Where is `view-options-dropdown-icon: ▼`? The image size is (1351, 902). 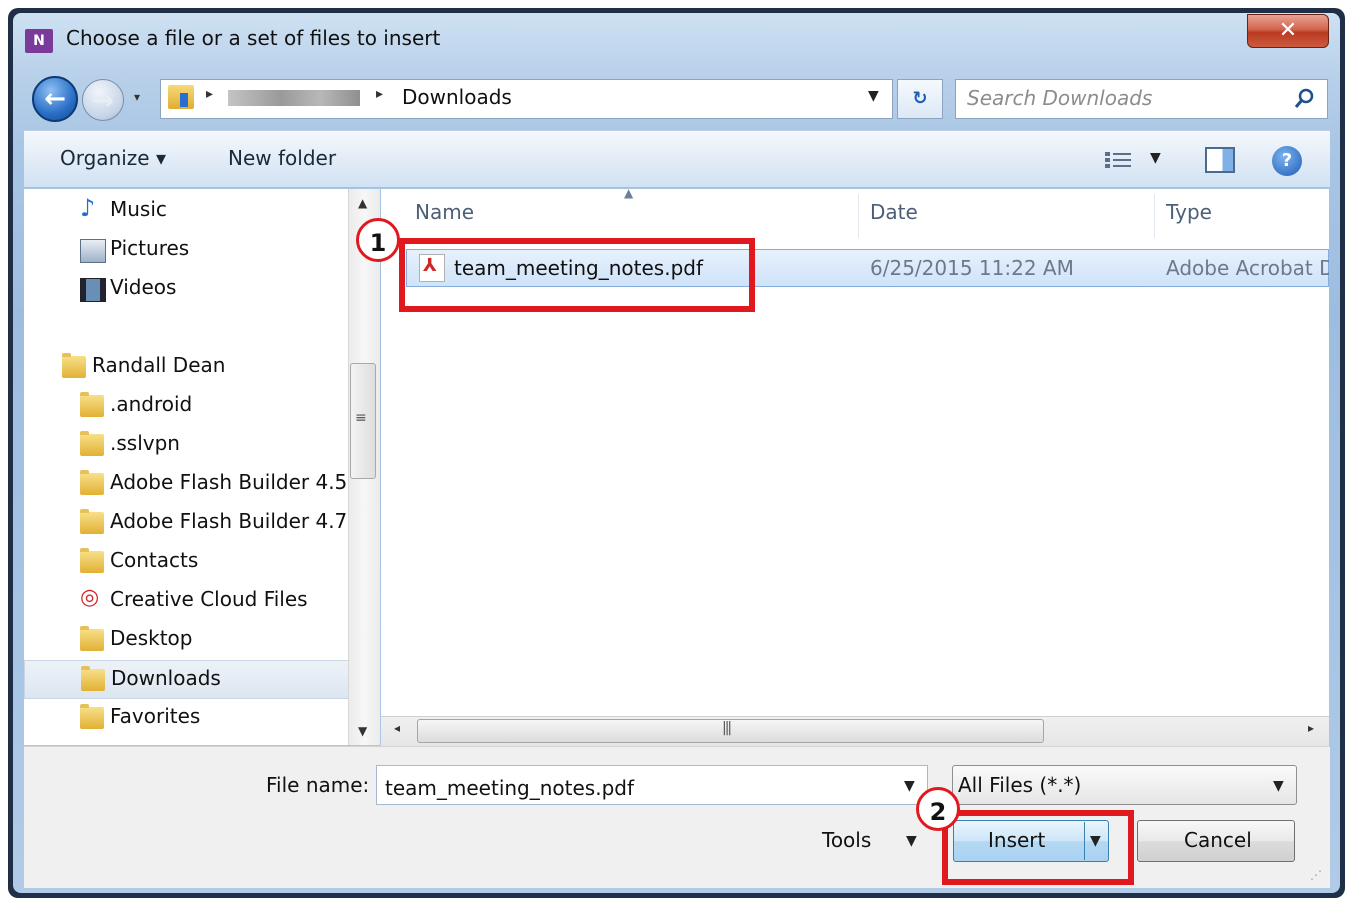 view-options-dropdown-icon: ▼ is located at coordinates (1155, 158).